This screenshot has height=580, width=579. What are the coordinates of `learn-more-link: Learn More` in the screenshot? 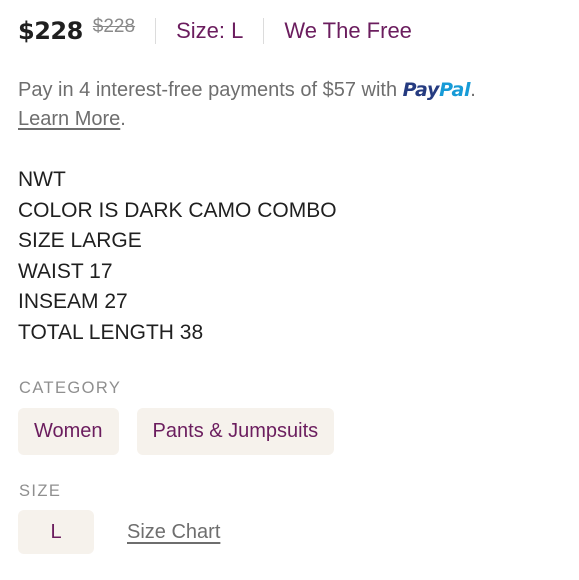 It's located at (69, 119).